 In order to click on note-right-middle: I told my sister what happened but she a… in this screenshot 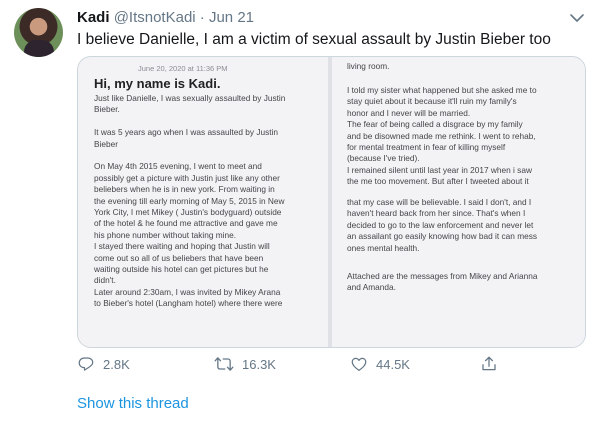, I will do `click(442, 136)`.